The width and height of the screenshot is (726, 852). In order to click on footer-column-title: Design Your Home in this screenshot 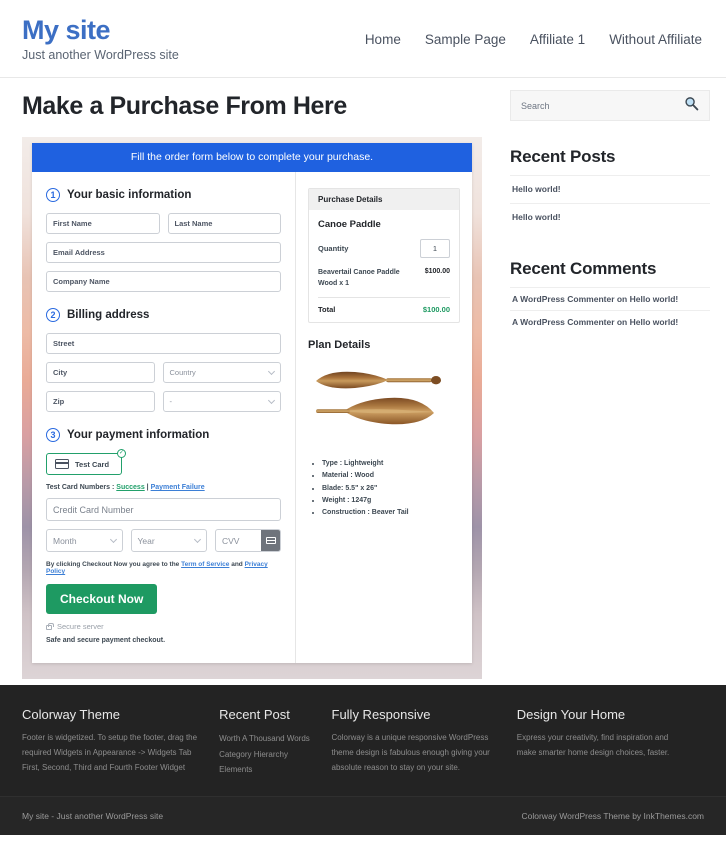, I will do `click(571, 714)`.